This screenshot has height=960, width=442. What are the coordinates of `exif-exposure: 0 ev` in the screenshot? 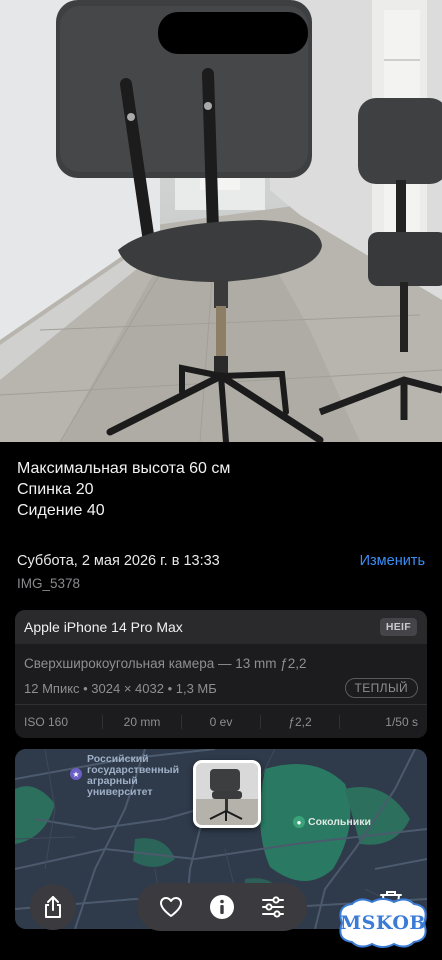 It's located at (221, 721).